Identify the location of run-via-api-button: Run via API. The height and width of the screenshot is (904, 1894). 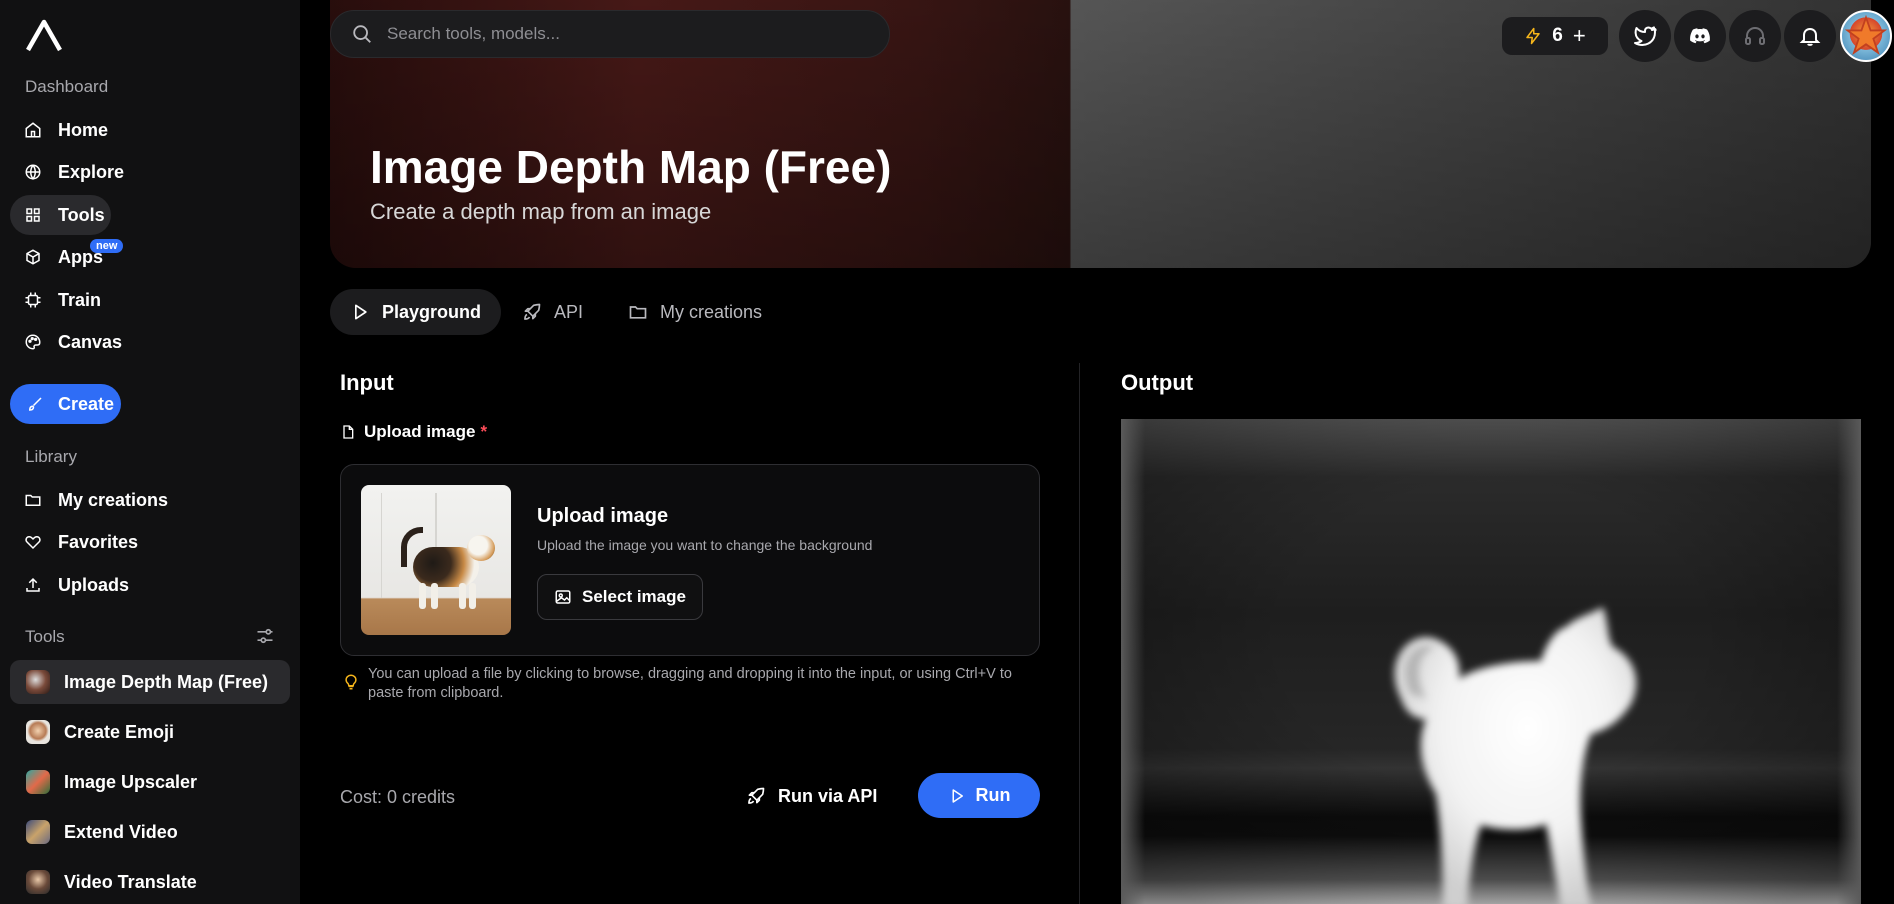
(811, 796).